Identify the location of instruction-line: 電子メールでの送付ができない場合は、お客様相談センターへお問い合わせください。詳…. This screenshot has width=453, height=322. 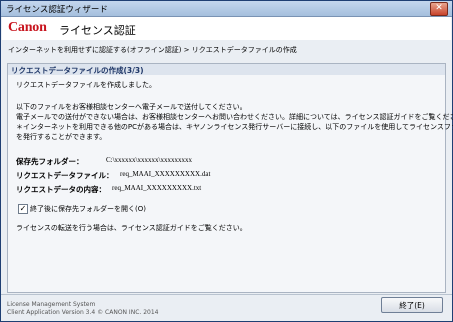
(234, 117).